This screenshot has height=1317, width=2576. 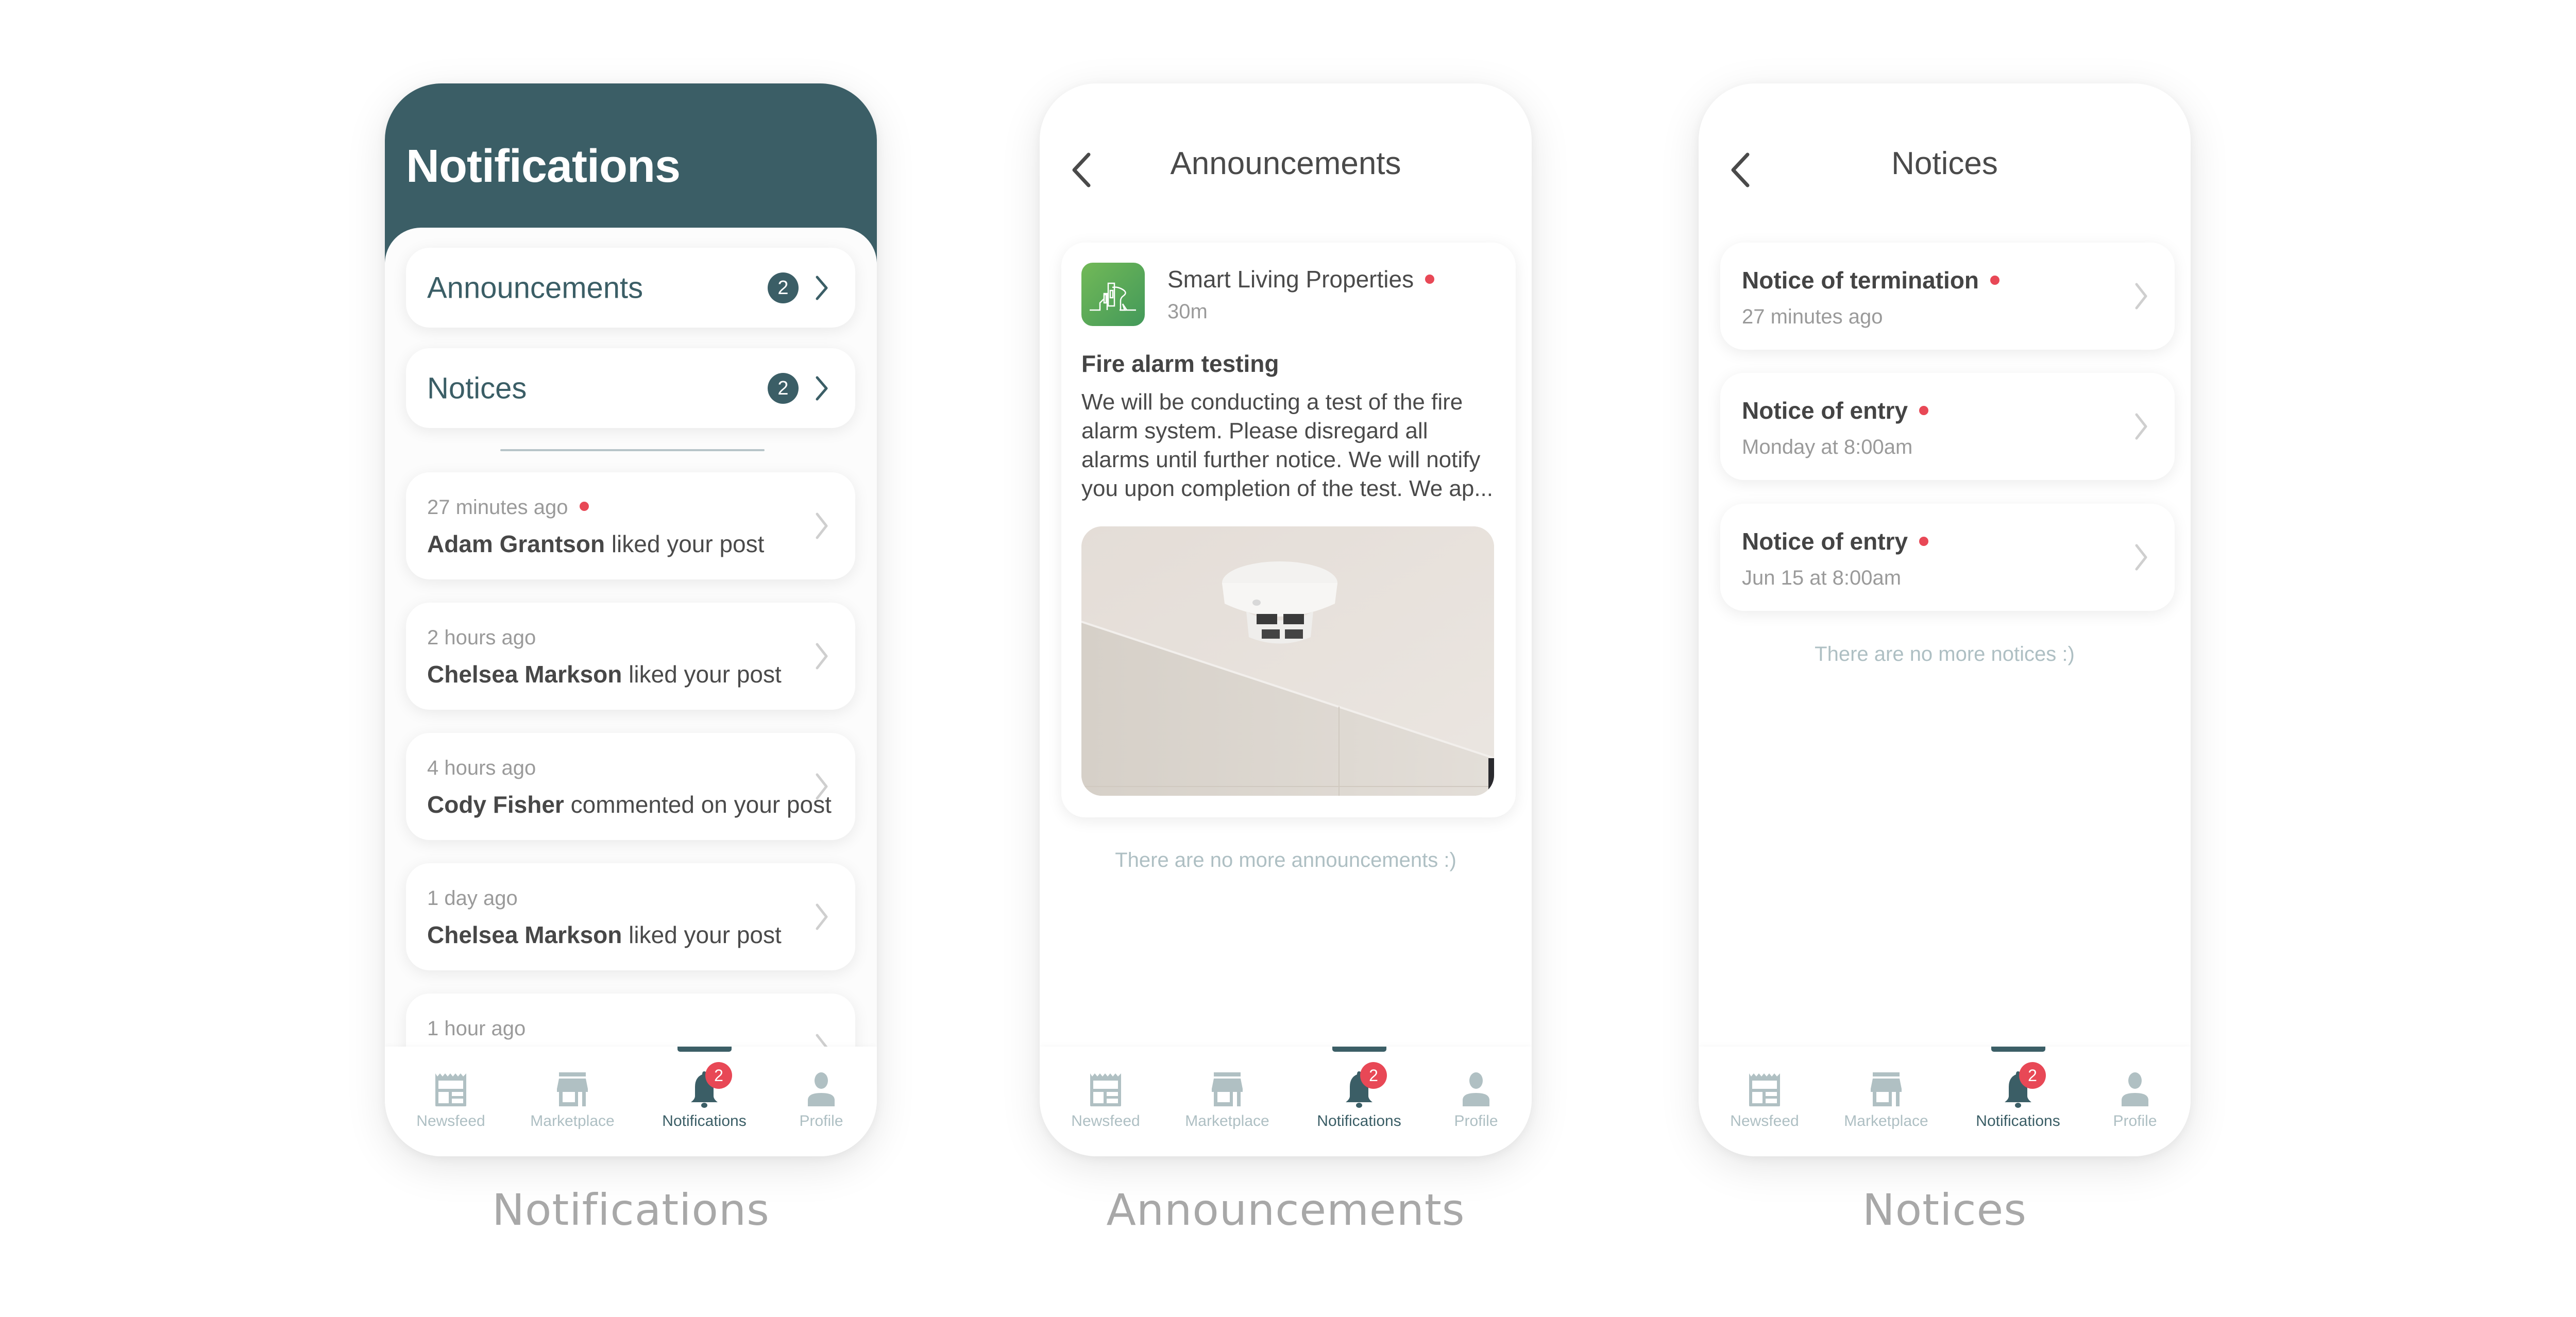 I want to click on notification-count-badge: 2, so click(x=718, y=1075).